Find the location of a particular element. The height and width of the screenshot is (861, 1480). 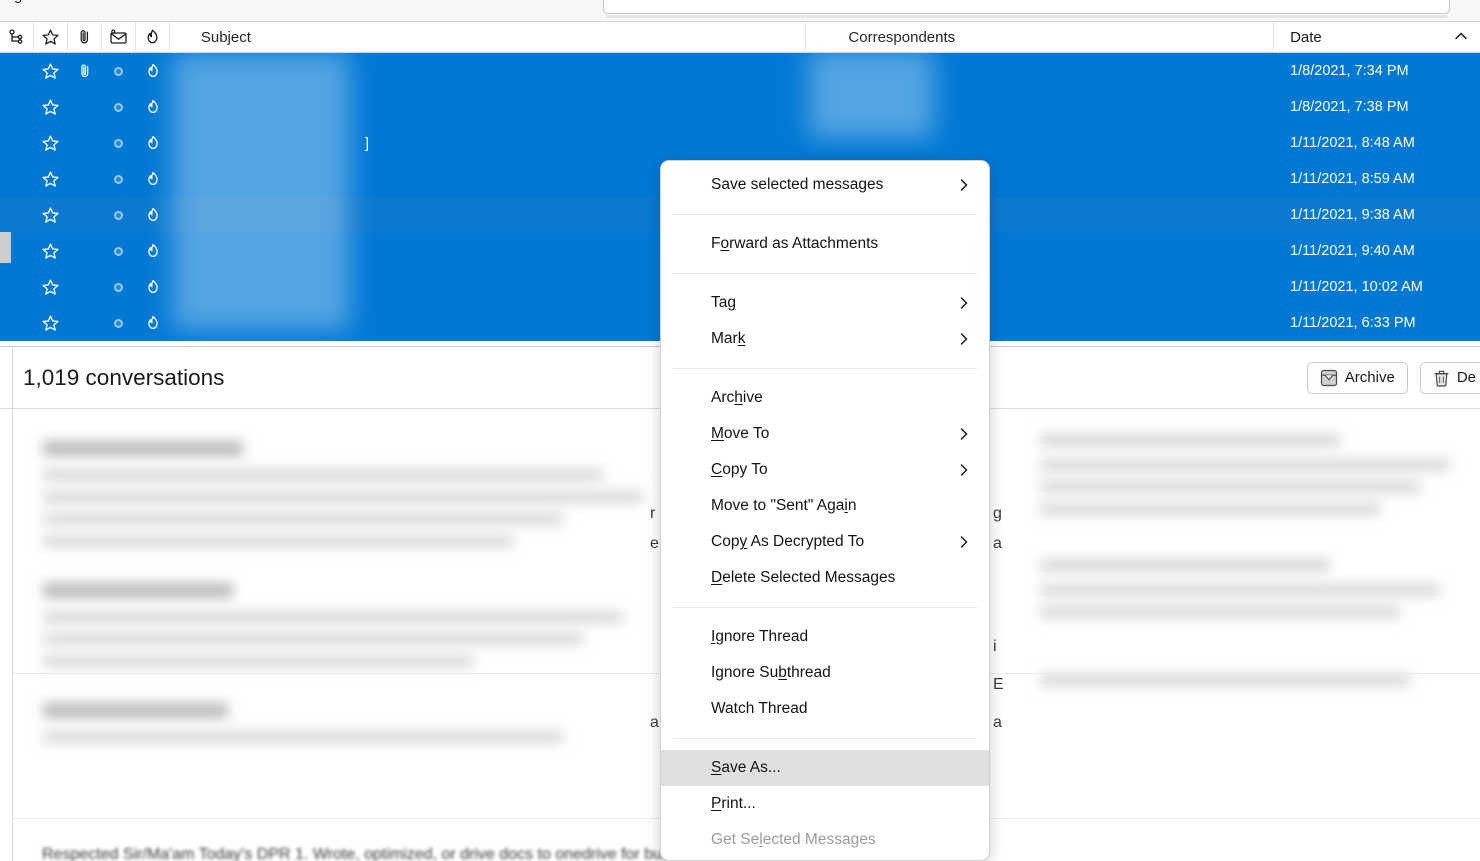

table-row: 1/8/2021, 7:34 PM is located at coordinates (740, 71).